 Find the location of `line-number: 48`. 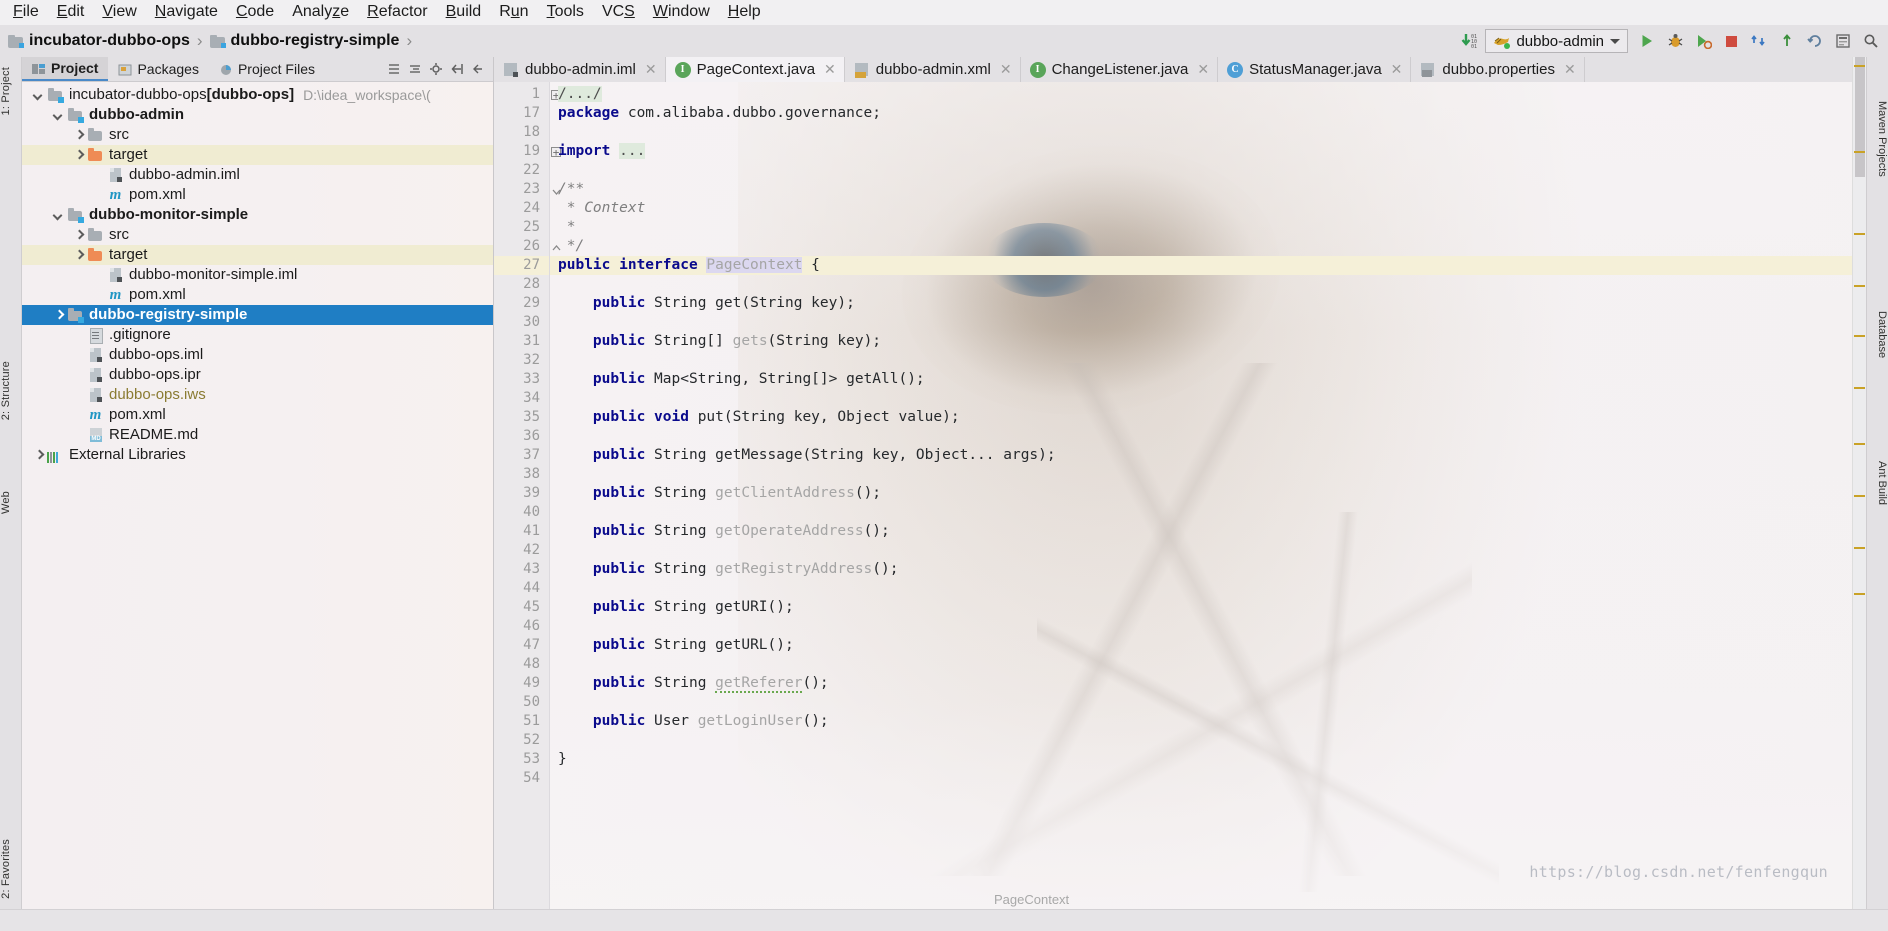

line-number: 48 is located at coordinates (521, 664).